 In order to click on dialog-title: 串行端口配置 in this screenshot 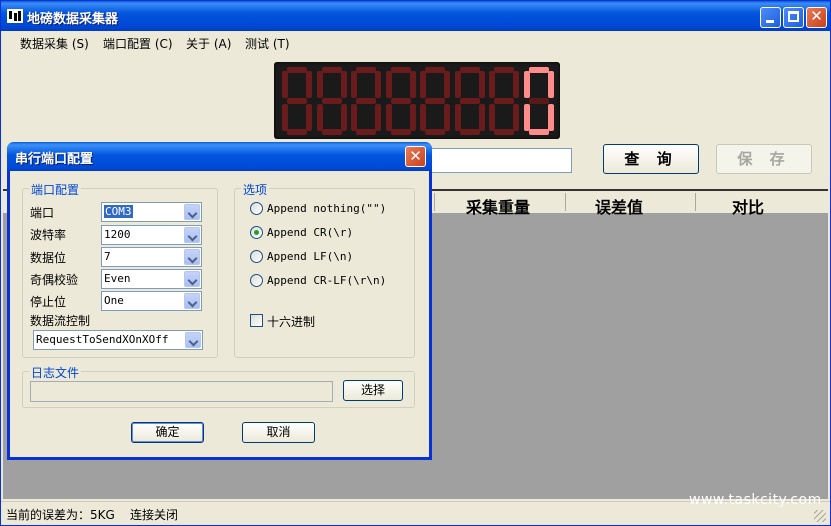, I will do `click(54, 159)`.